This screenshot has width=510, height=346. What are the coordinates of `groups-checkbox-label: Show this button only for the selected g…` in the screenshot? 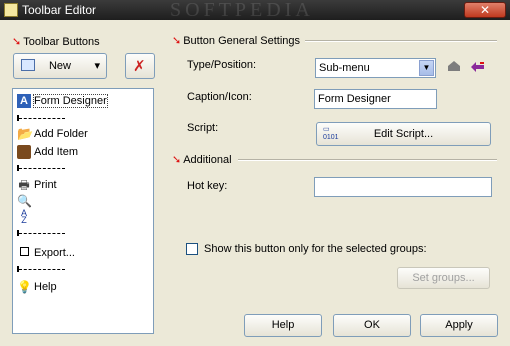 It's located at (315, 249).